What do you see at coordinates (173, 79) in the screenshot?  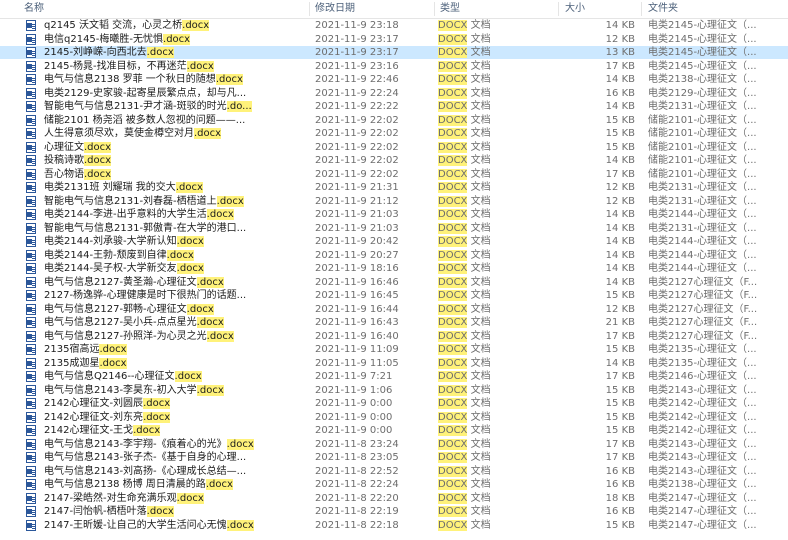 I see `file-name: 电气与信息2138 罗菲 一个秋日的随想.docx` at bounding box center [173, 79].